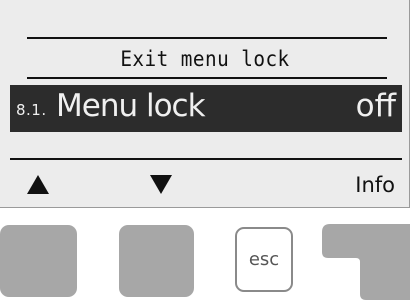  I want to click on menu-row-label: Menu lock, so click(131, 106).